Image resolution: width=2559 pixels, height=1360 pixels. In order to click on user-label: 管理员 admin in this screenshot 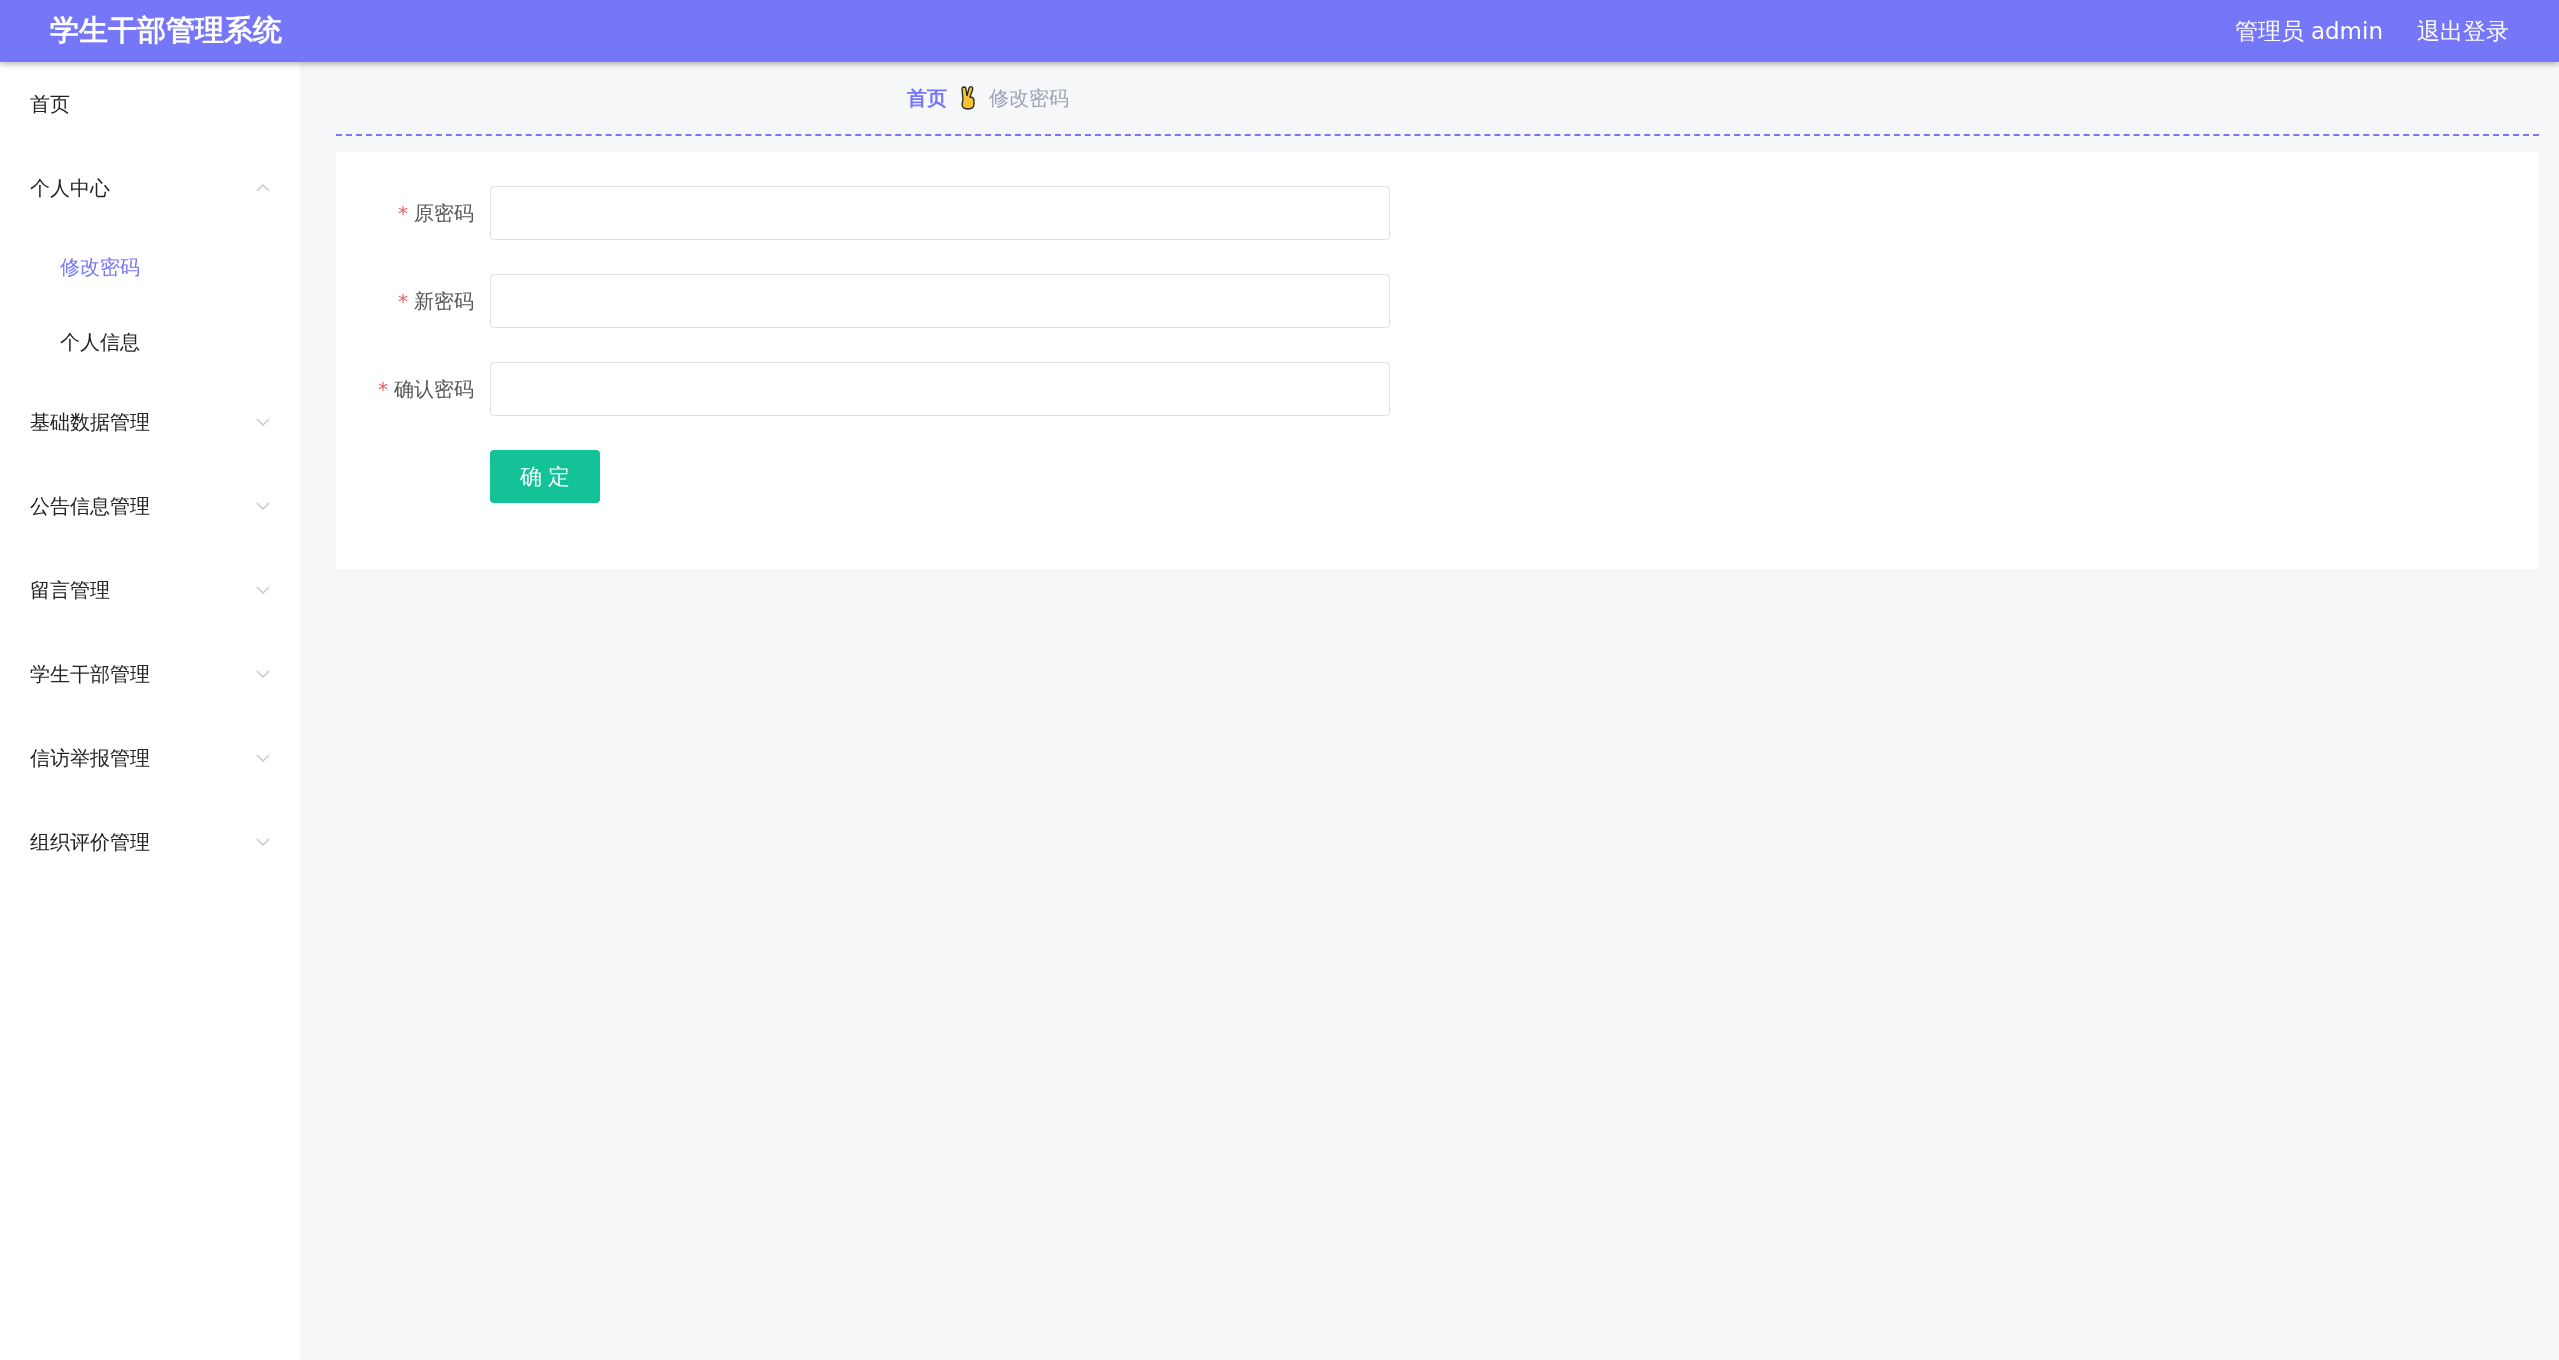, I will do `click(2308, 31)`.